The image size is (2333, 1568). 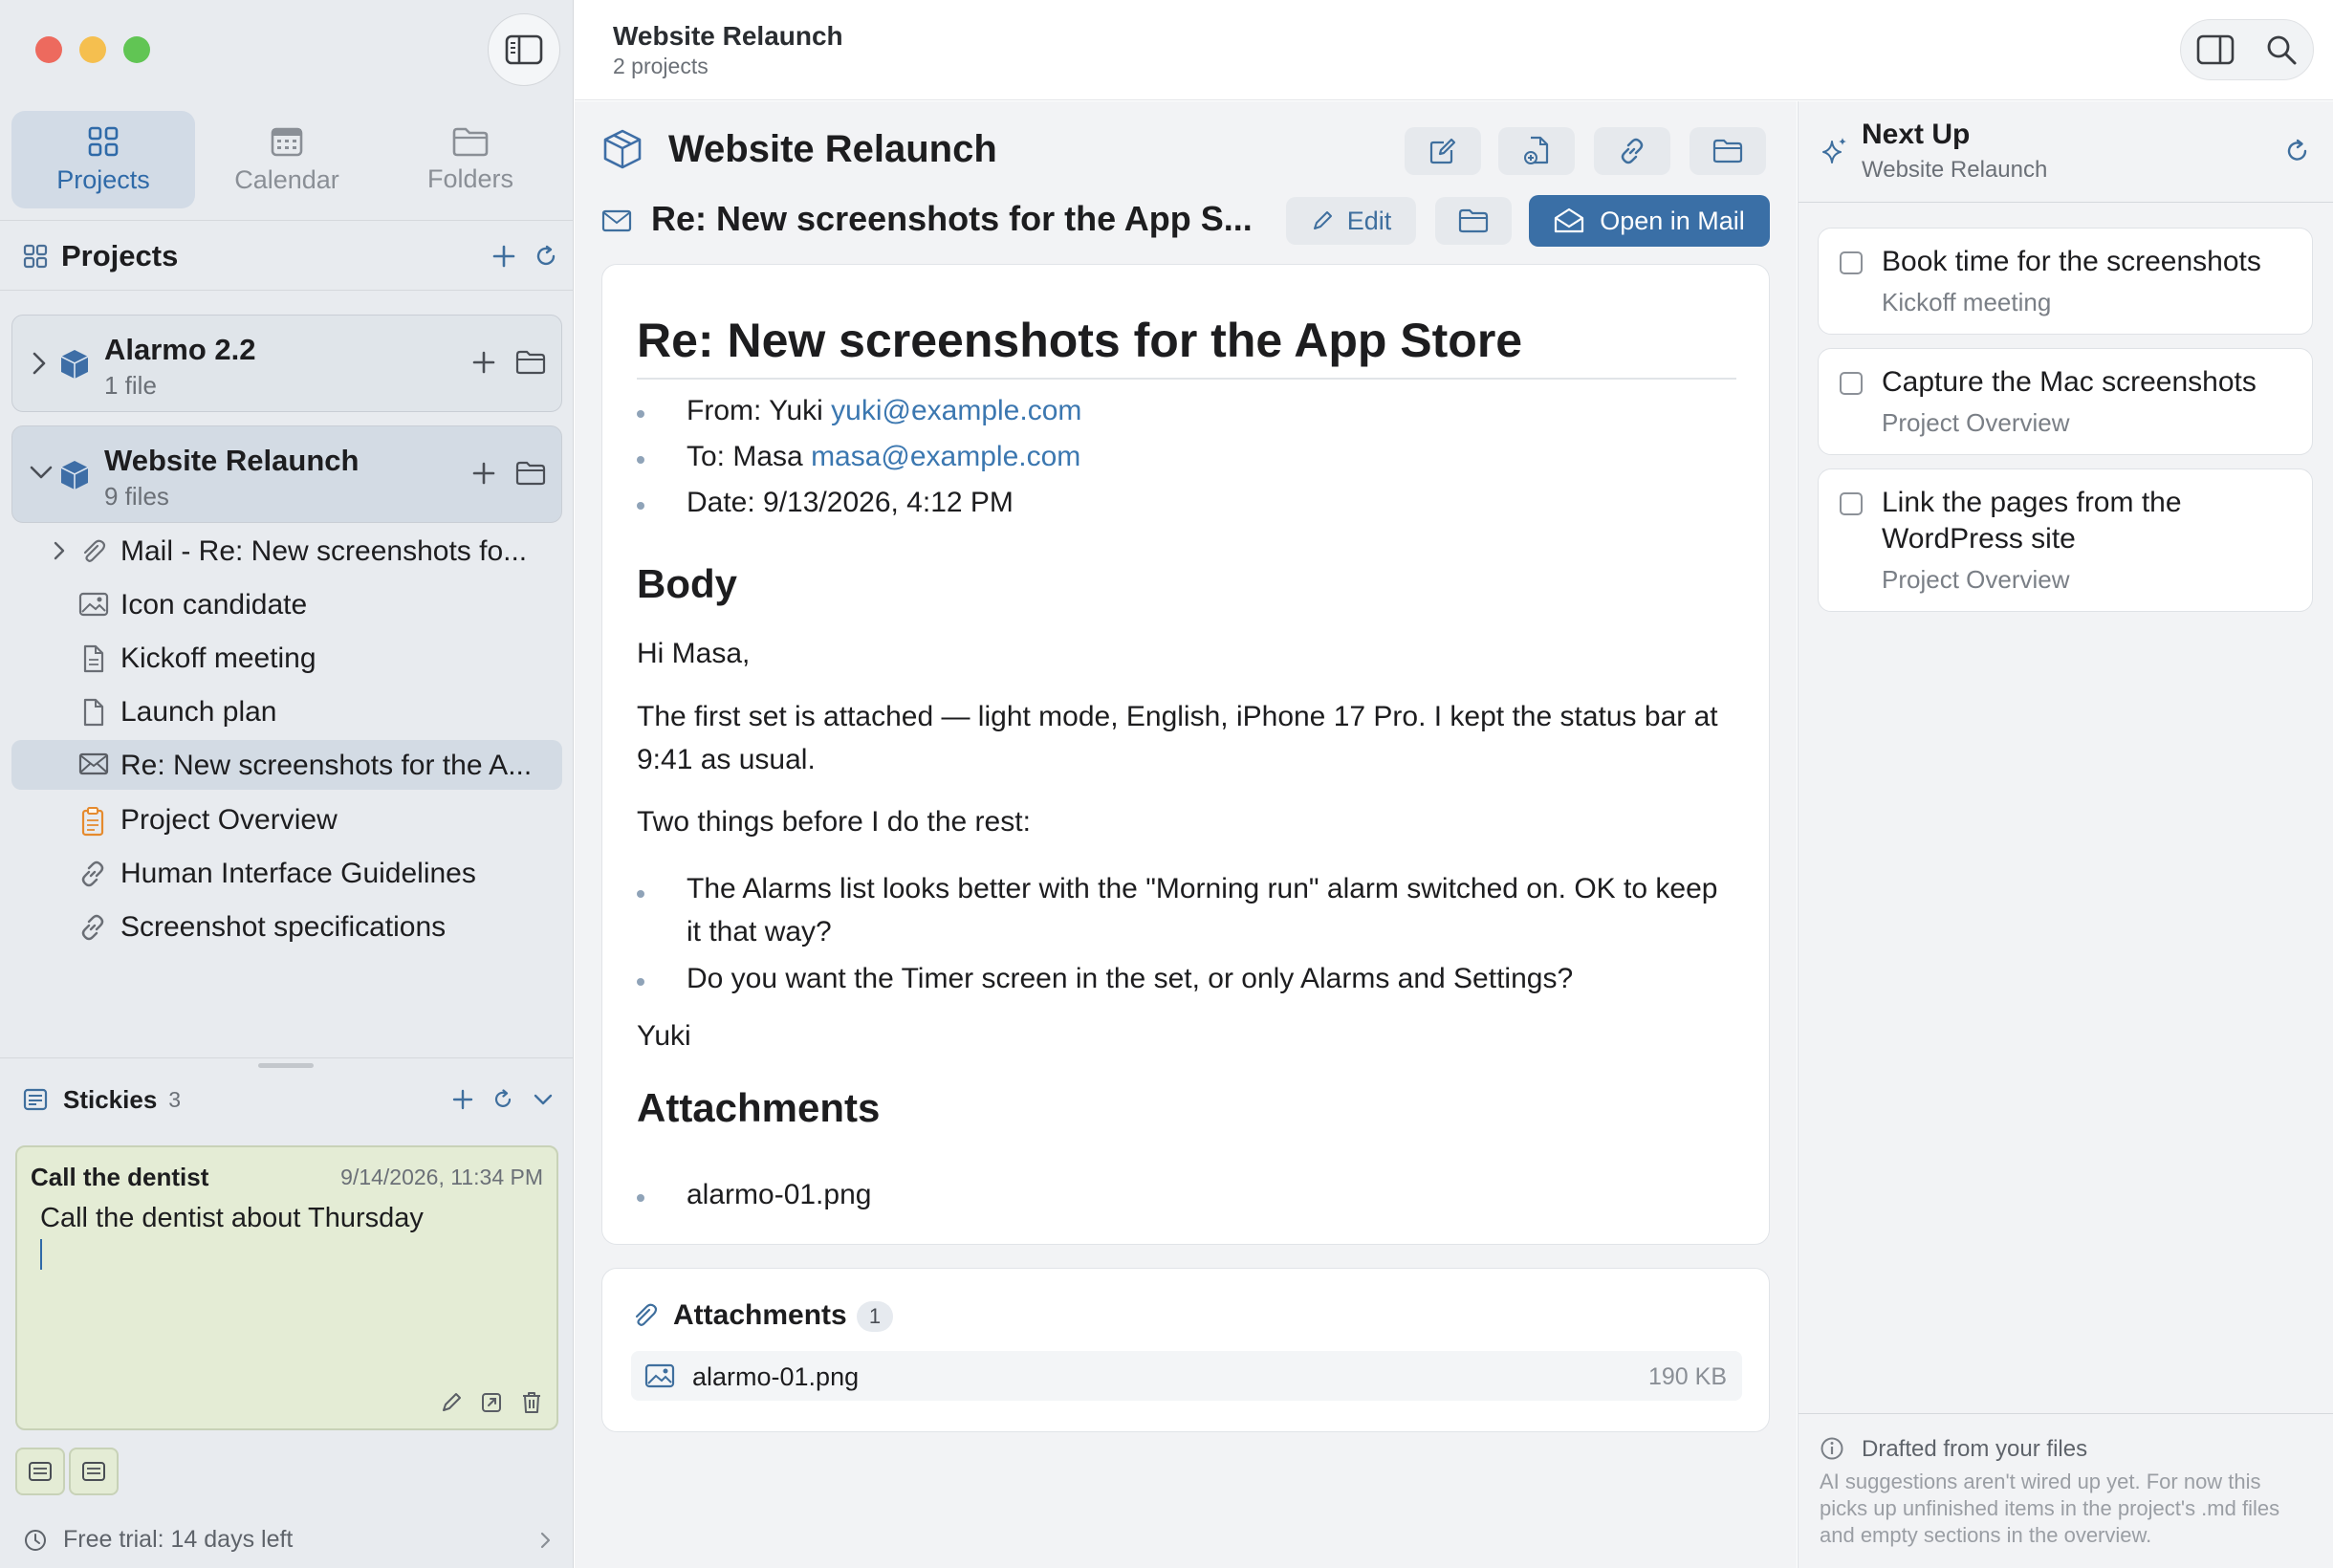 What do you see at coordinates (35, 1540) in the screenshot?
I see `clock-icon` at bounding box center [35, 1540].